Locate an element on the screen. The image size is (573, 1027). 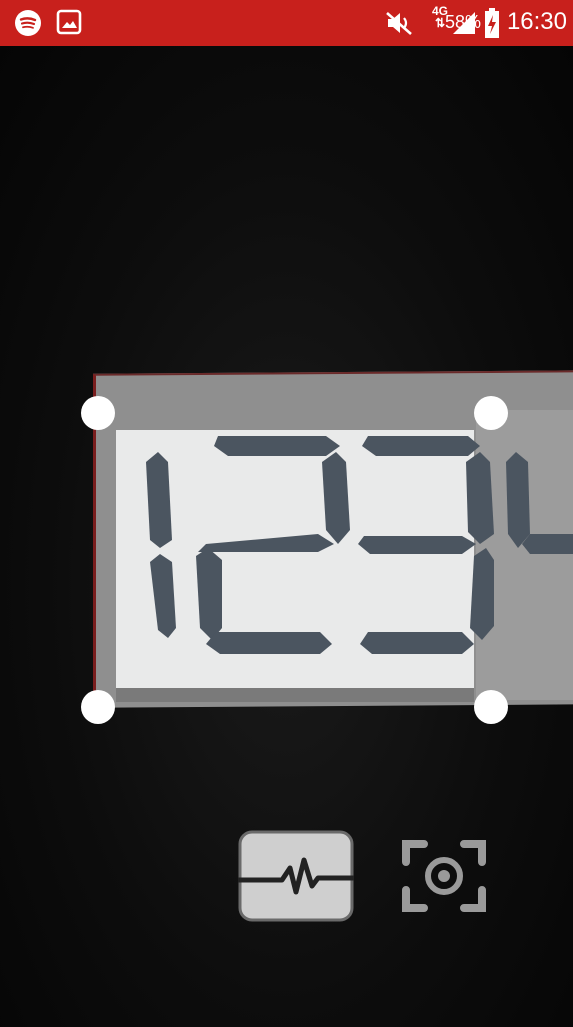
crop-handle-top-right is located at coordinates (491, 413).